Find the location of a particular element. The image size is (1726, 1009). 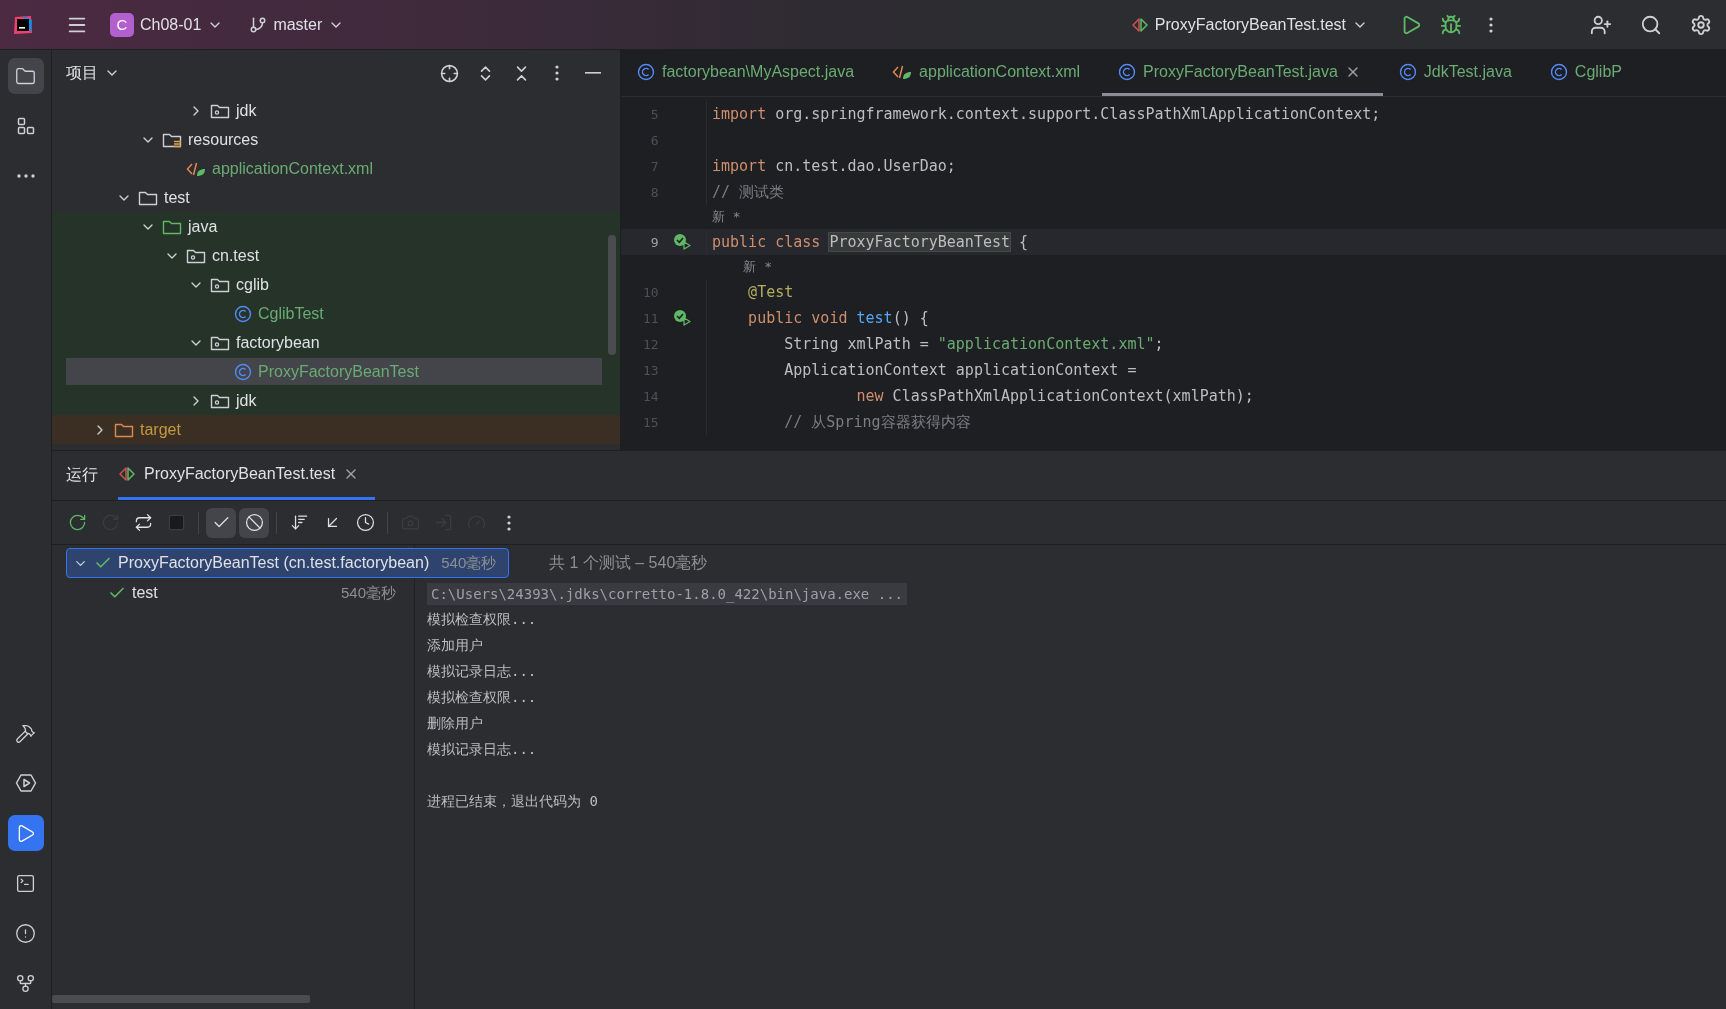

code-line: String xmlPath = "applicationContext.xml"; is located at coordinates (973, 344).